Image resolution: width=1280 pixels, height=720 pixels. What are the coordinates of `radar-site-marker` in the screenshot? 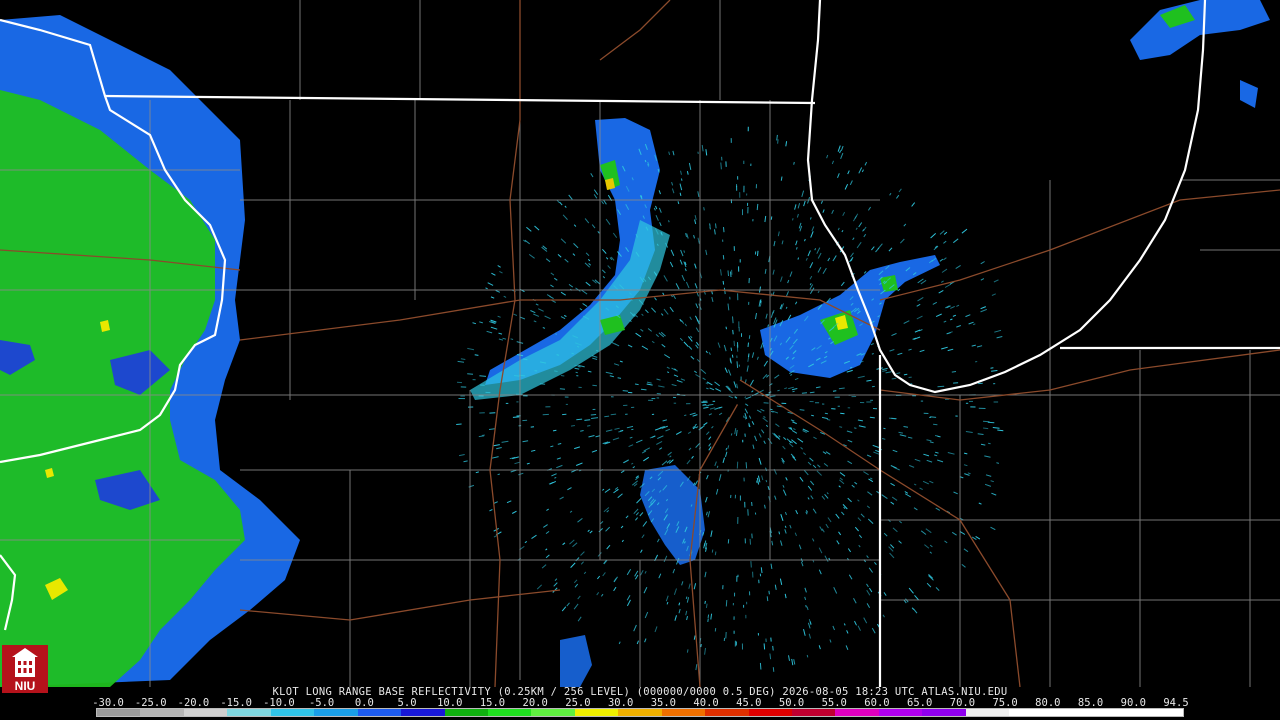 It's located at (741, 401).